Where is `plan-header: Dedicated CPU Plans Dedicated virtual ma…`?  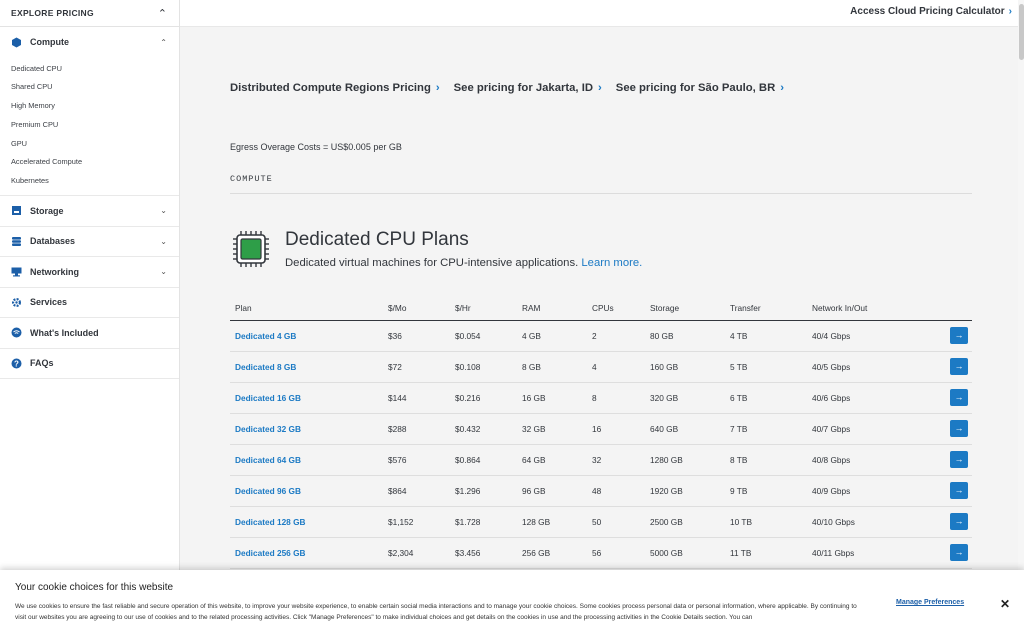
plan-header: Dedicated CPU Plans Dedicated virtual ma… is located at coordinates (437, 249).